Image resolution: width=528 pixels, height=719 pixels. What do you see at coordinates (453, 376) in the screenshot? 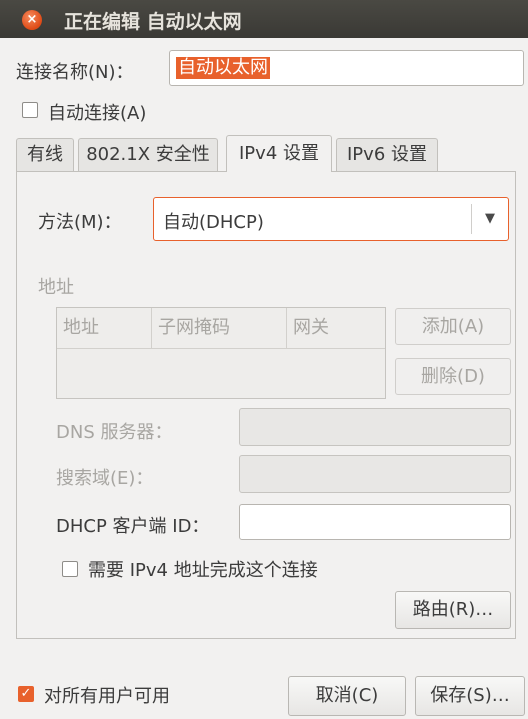
I see `delete-address-button: 删除(D)` at bounding box center [453, 376].